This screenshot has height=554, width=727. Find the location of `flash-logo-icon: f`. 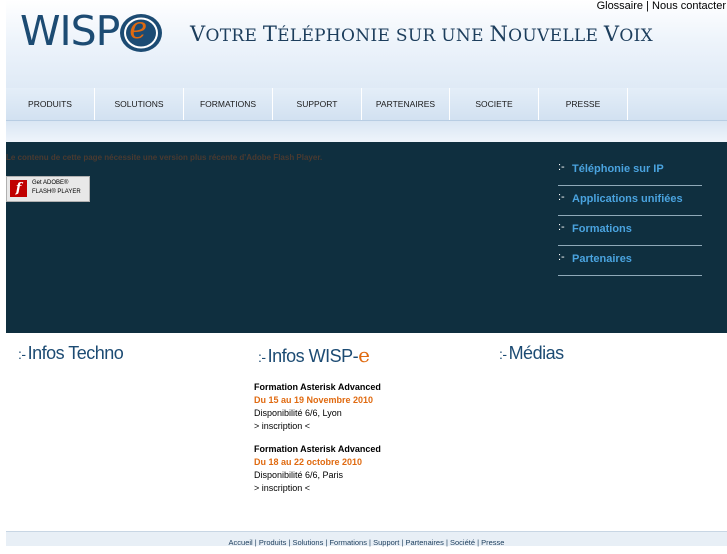

flash-logo-icon: f is located at coordinates (18, 188).